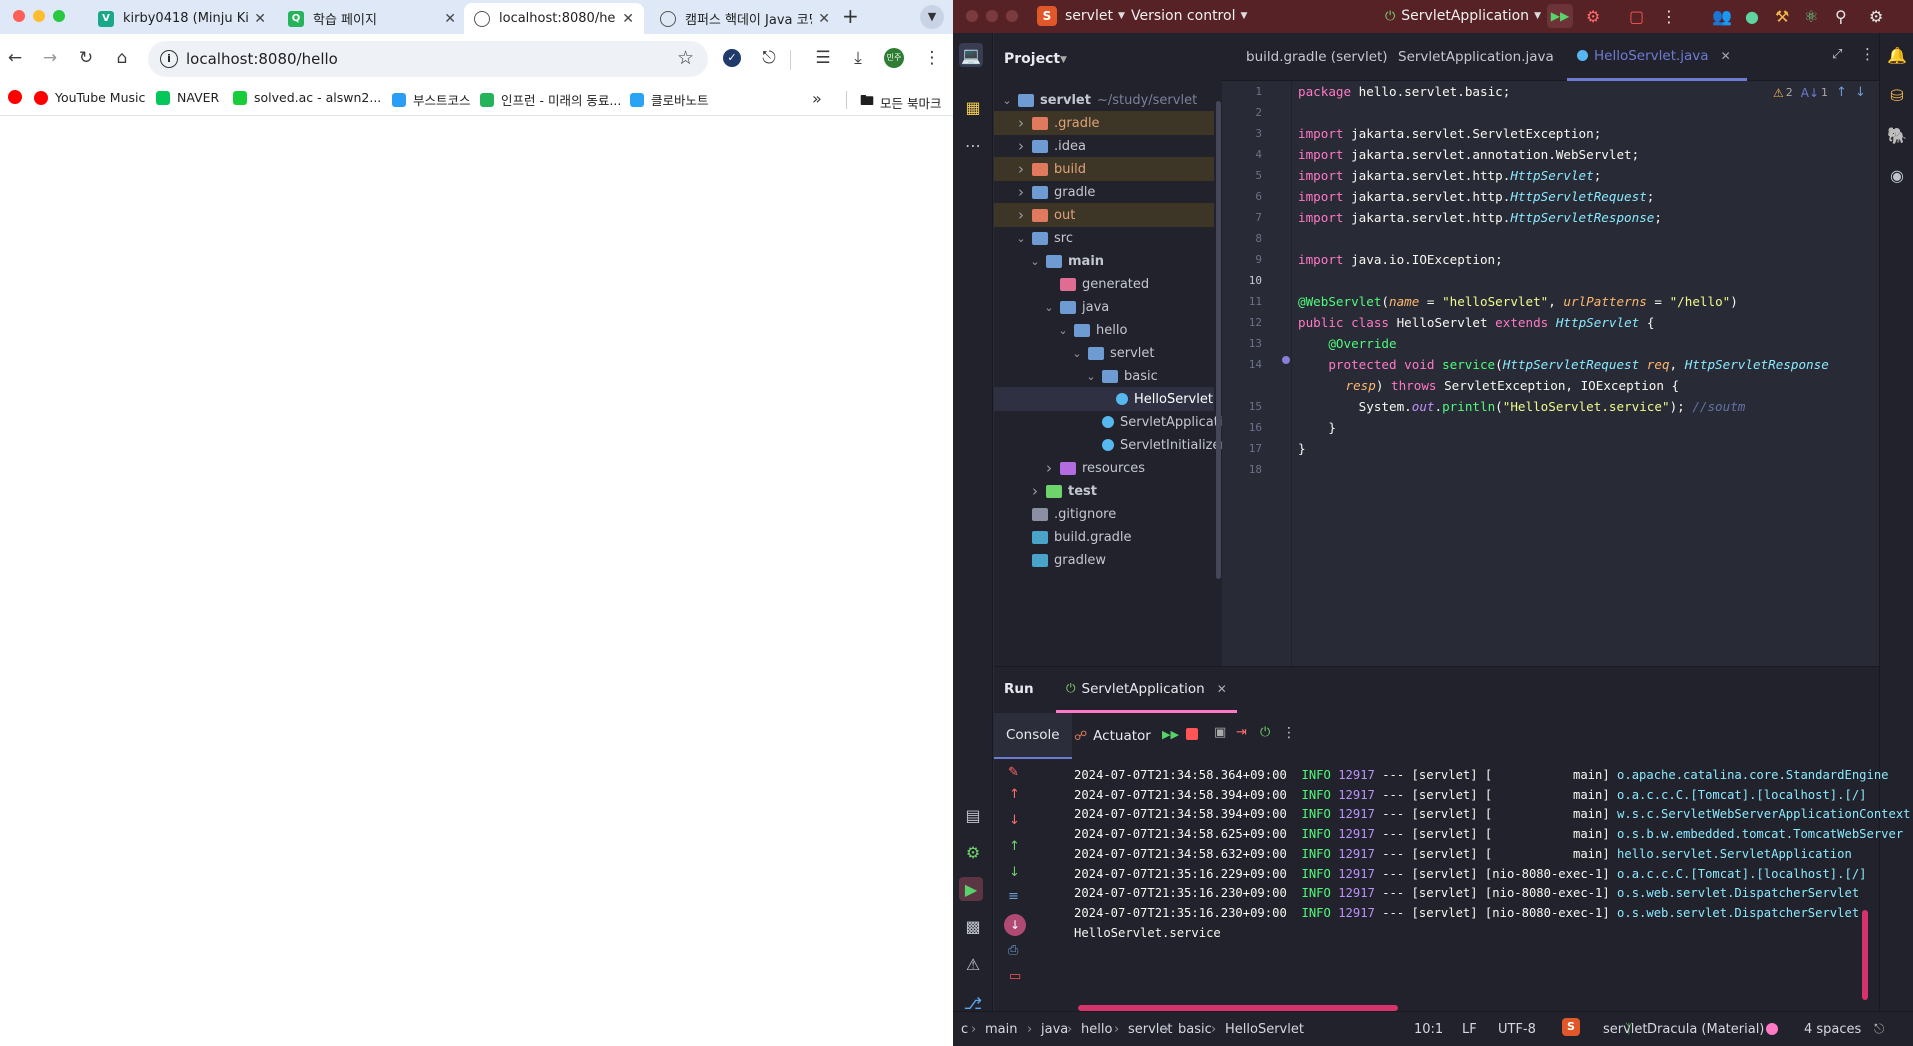  Describe the element at coordinates (1867, 54) in the screenshot. I see `editor-more-icon: ⋮` at that location.